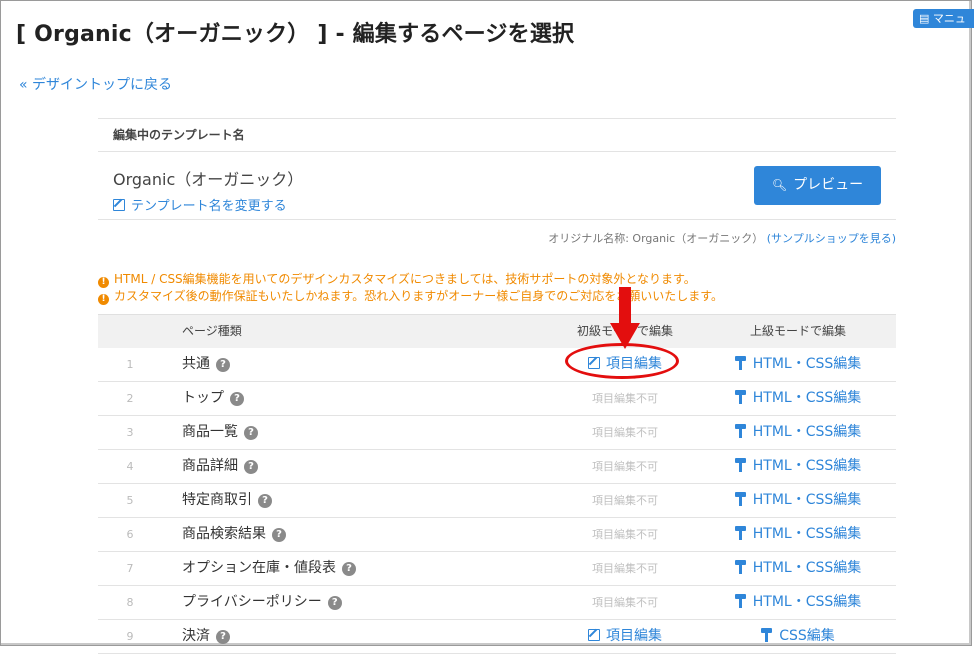 Image resolution: width=974 pixels, height=654 pixels. Describe the element at coordinates (831, 238) in the screenshot. I see `sample-shop-link: (サンプルショップを見る)` at that location.